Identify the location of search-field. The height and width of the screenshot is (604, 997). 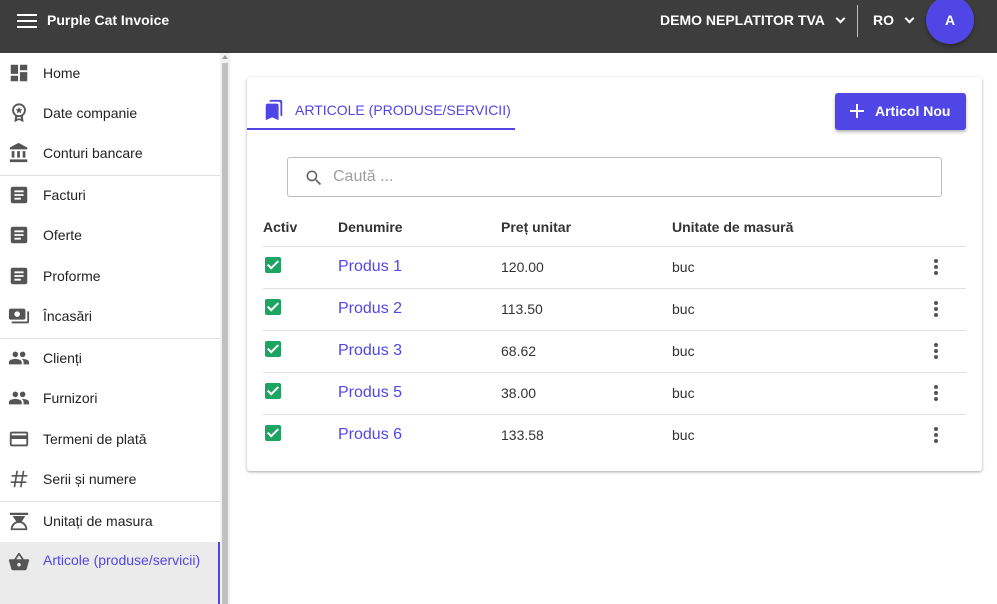
(614, 177).